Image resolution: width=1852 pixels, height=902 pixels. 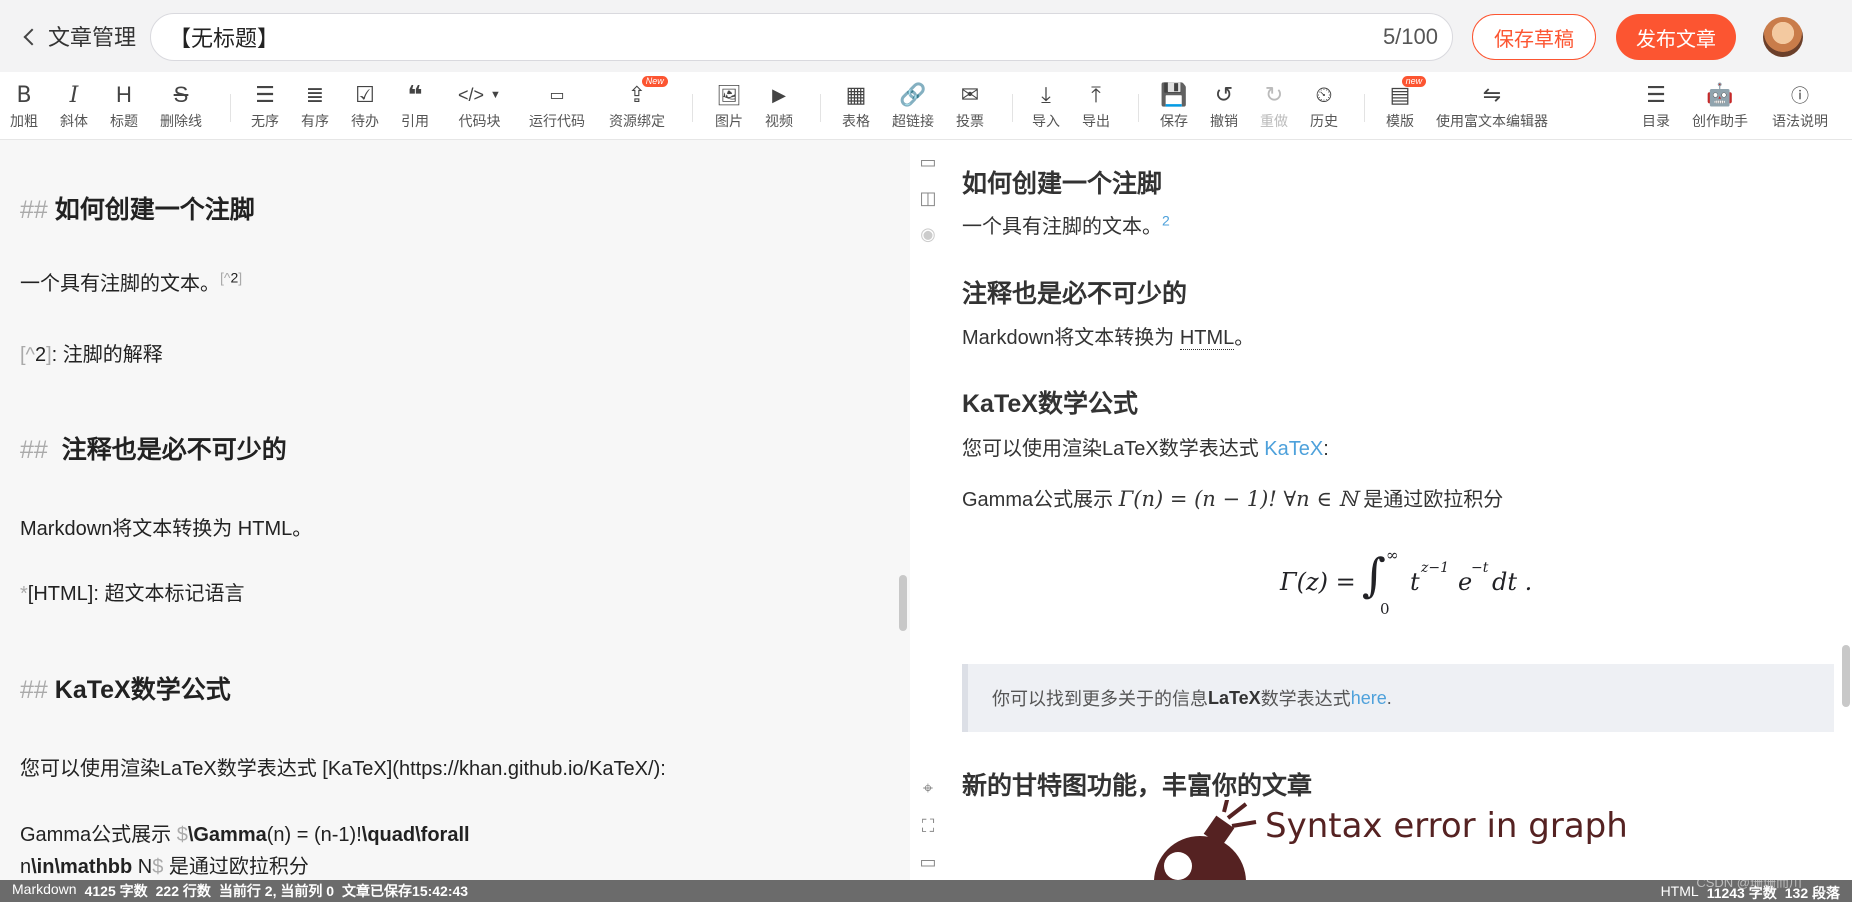 I want to click on import-button: ⤓ 导入, so click(x=1046, y=106).